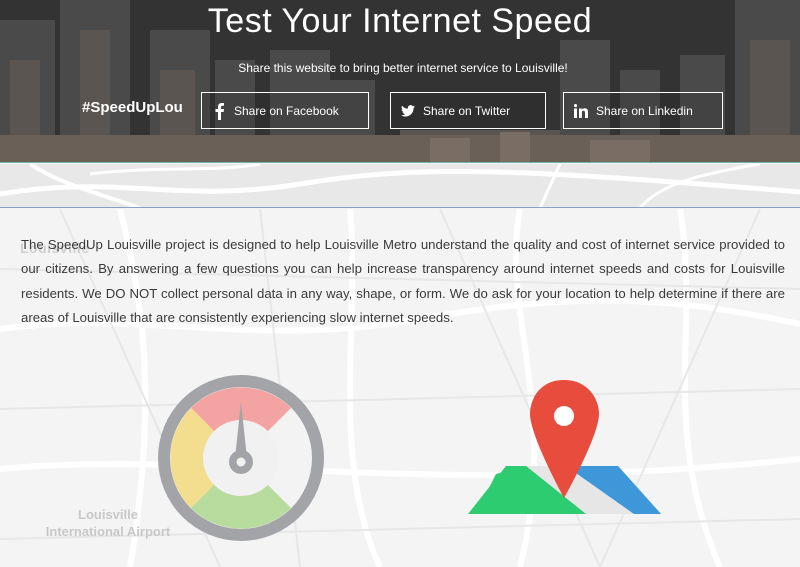  I want to click on share-facebook-label: Share on Facebook, so click(286, 110).